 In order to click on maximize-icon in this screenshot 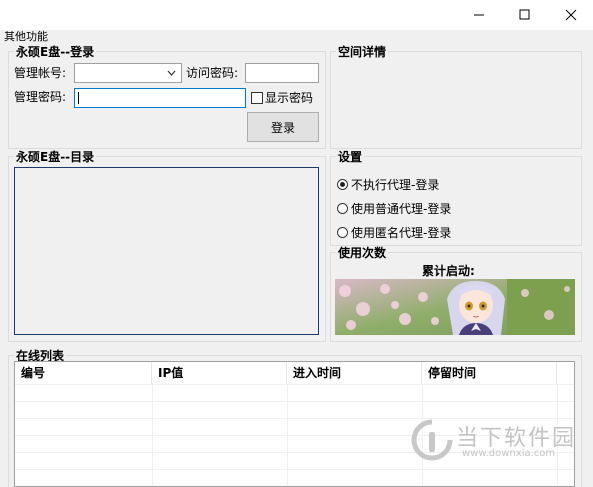, I will do `click(524, 14)`.